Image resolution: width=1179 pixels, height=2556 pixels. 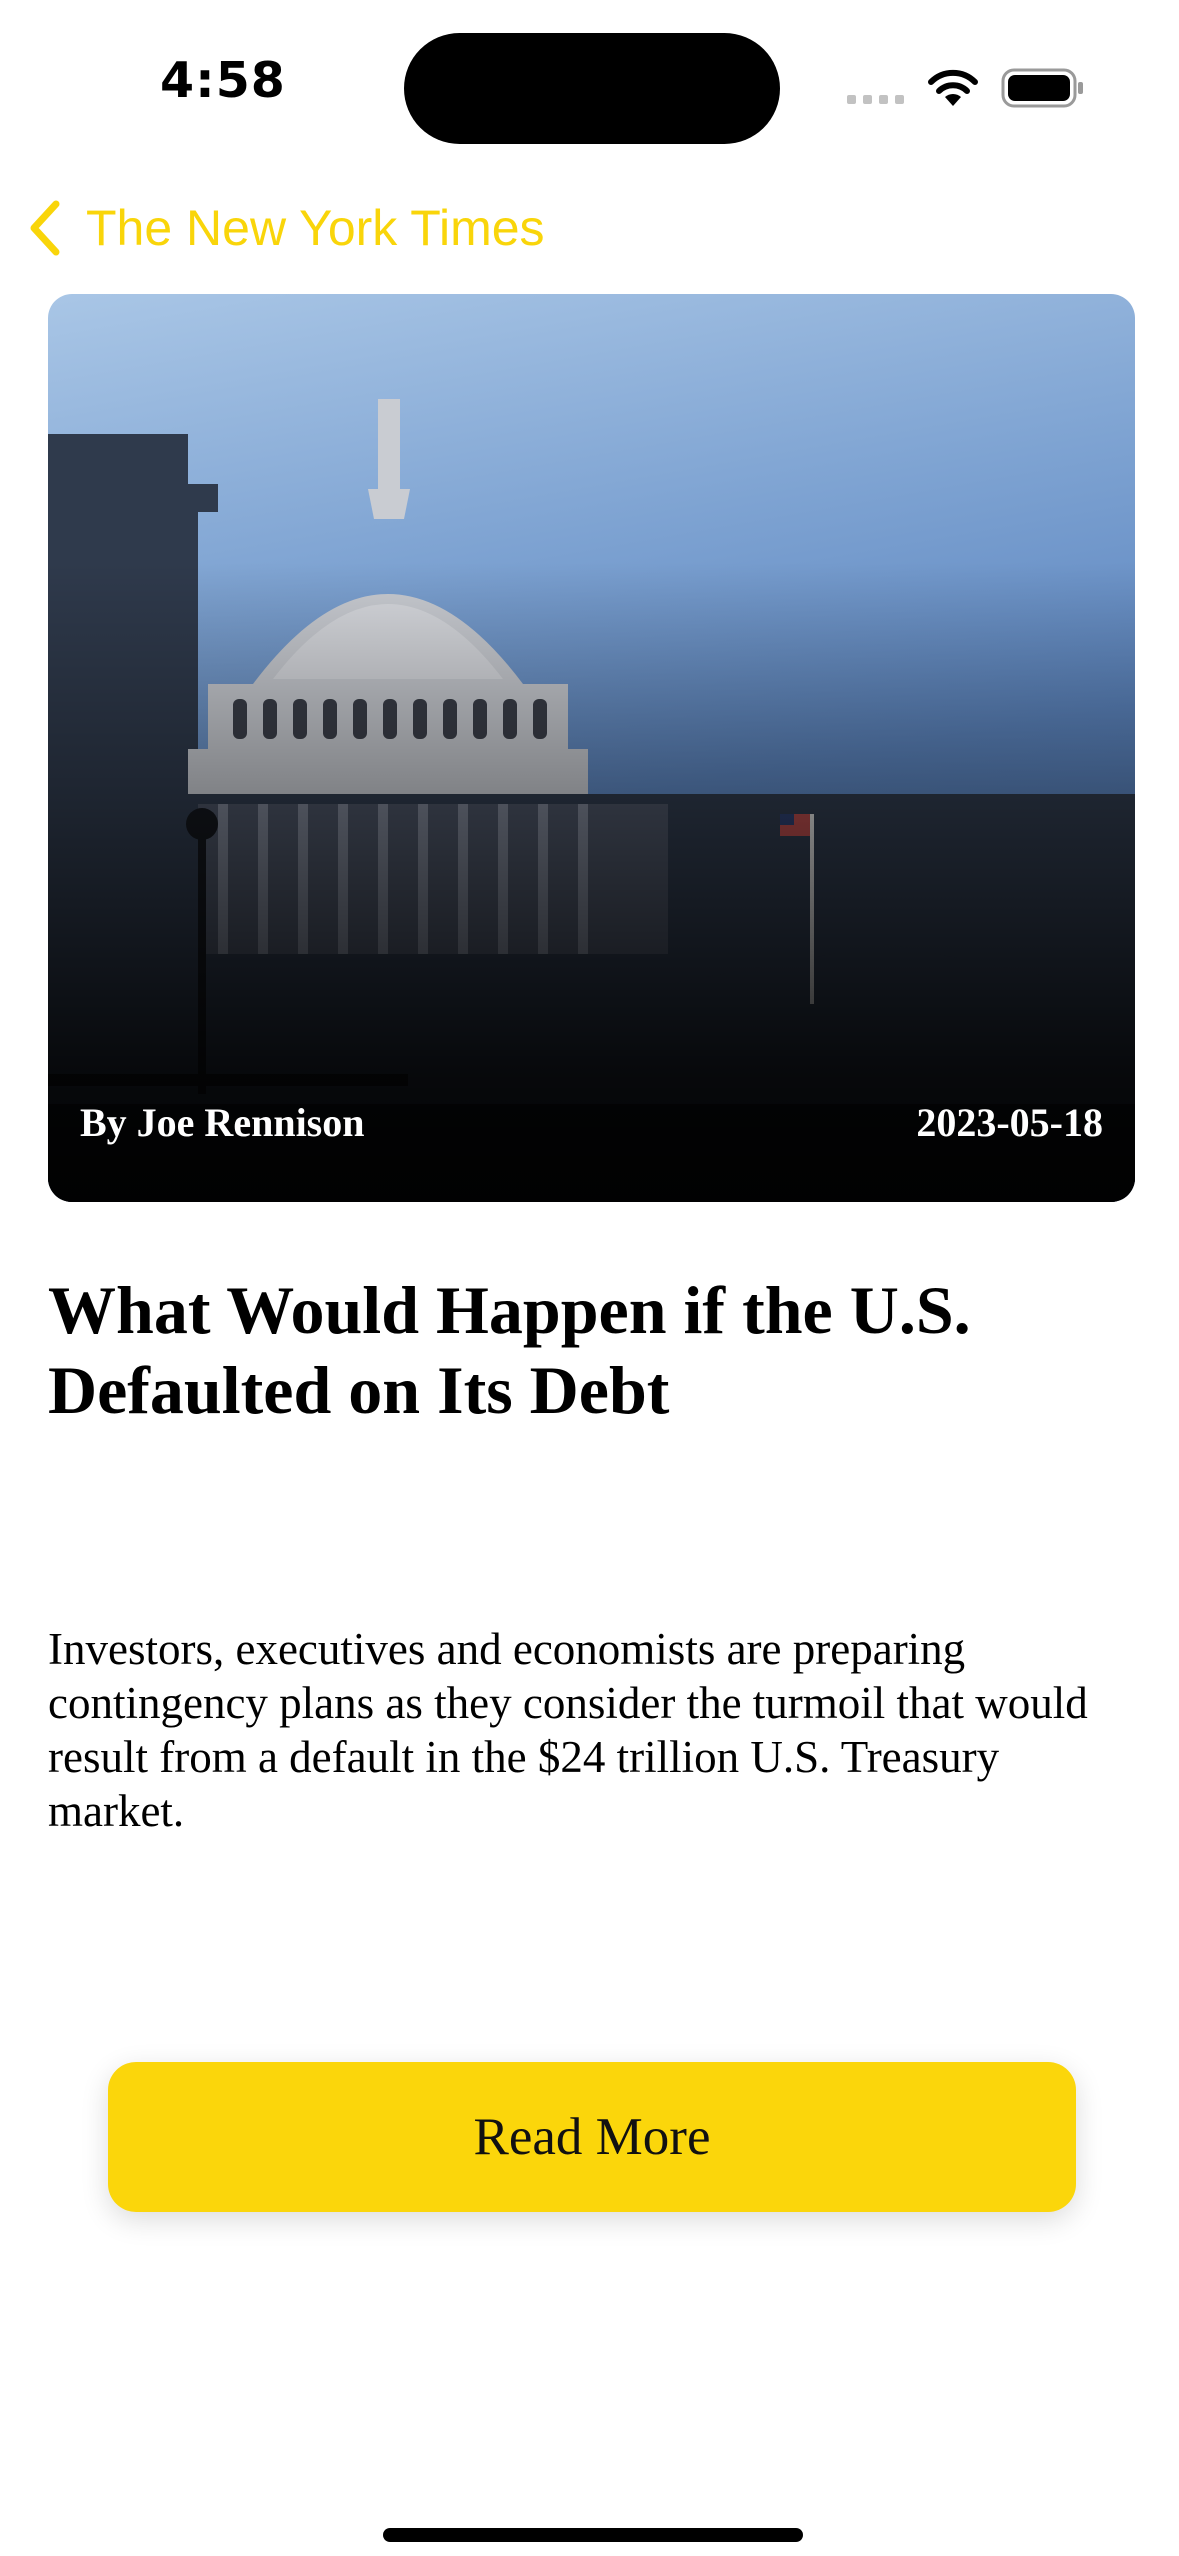 I want to click on dynamic-island, so click(x=592, y=88).